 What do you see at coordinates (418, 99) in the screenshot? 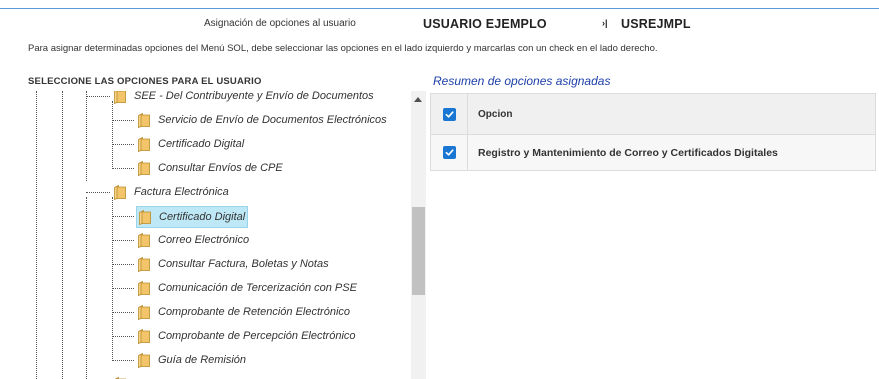
I see `scroll-up-arrow-icon` at bounding box center [418, 99].